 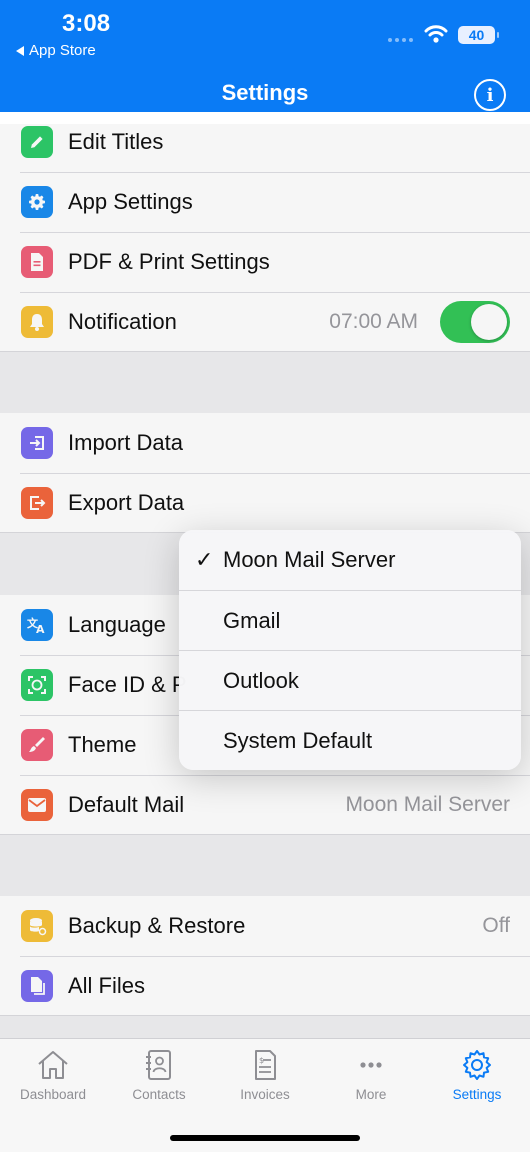 What do you see at coordinates (265, 322) in the screenshot?
I see `settings-row-notification: Notification 07:00 AM` at bounding box center [265, 322].